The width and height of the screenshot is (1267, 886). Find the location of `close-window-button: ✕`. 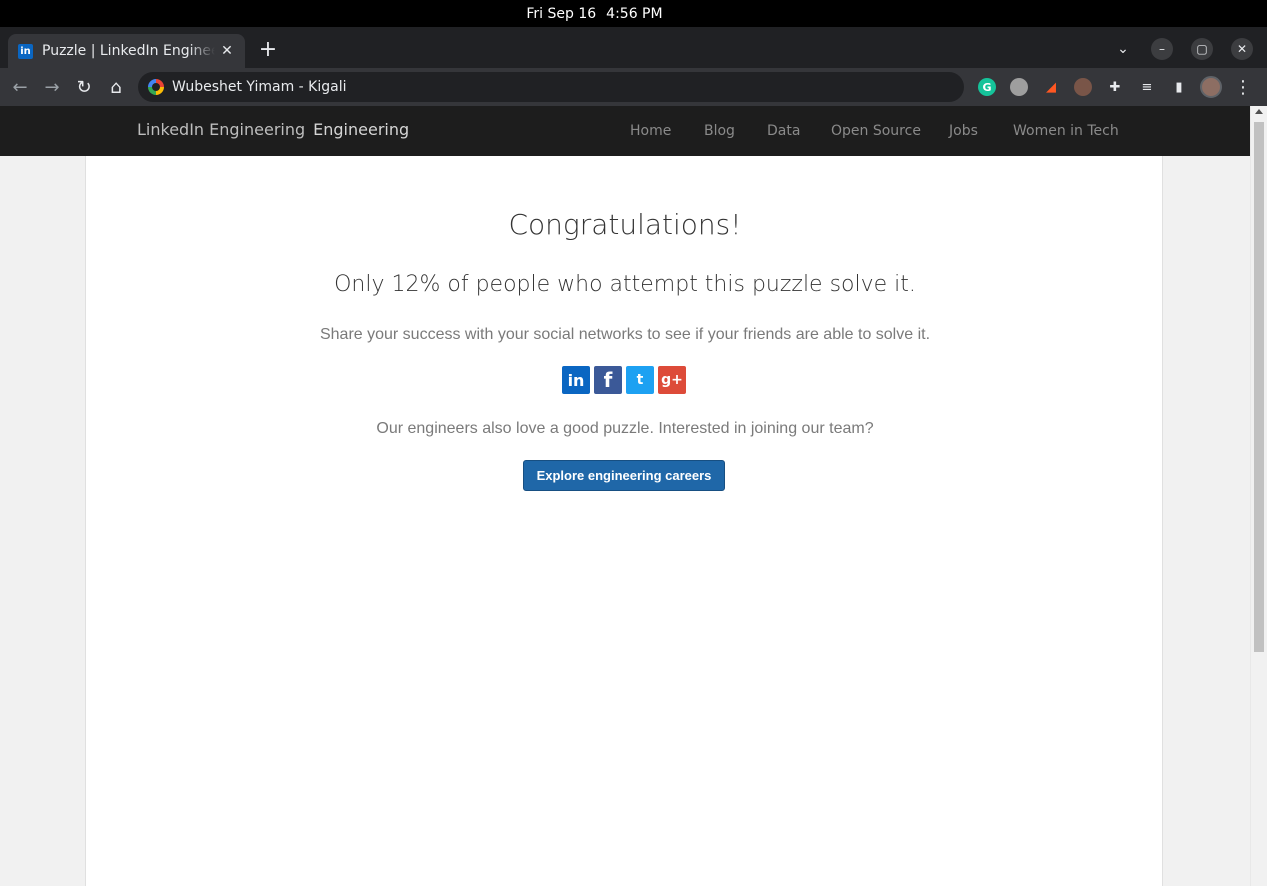

close-window-button: ✕ is located at coordinates (1242, 49).